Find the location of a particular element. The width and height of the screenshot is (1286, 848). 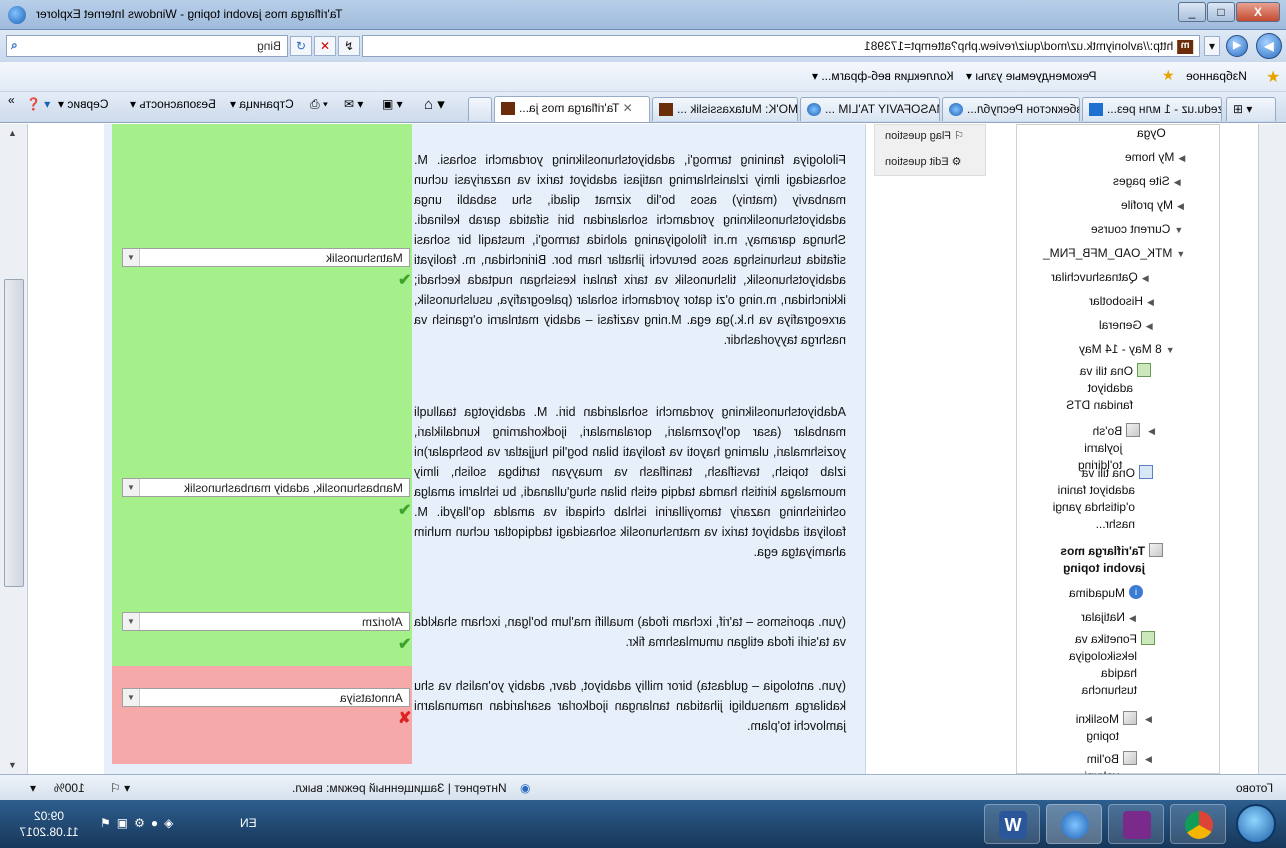

protected-mode-icon: ⚐ ▾ is located at coordinates (120, 788).